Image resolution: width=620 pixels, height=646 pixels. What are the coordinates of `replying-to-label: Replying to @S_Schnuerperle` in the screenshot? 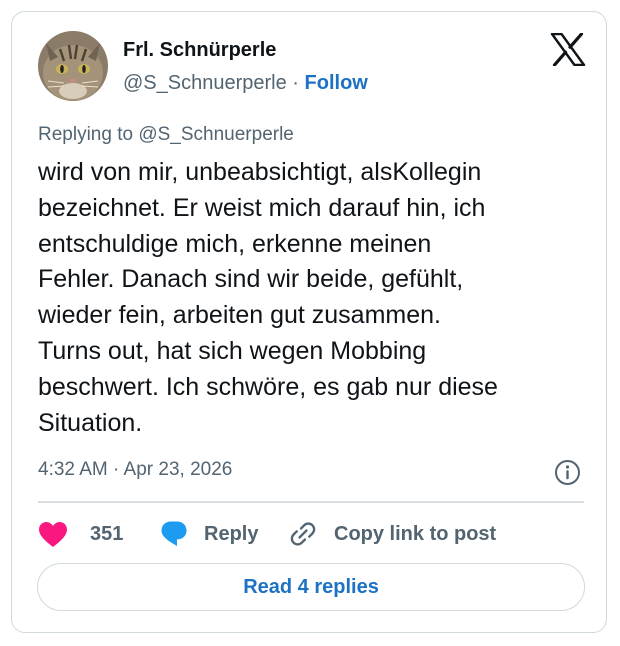 It's located at (166, 134).